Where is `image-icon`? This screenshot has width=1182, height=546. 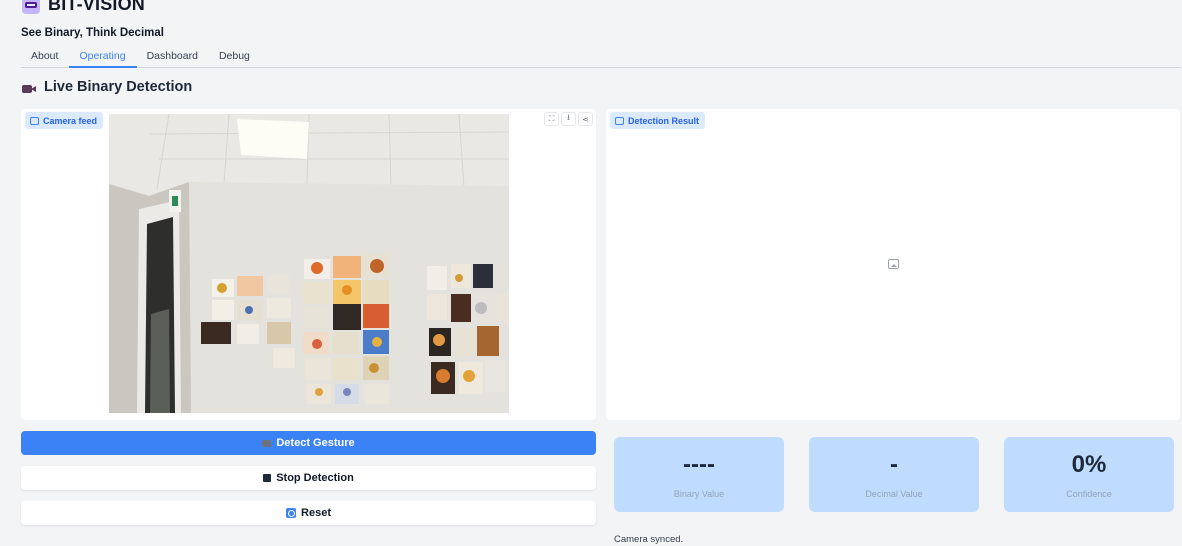
image-icon is located at coordinates (619, 120).